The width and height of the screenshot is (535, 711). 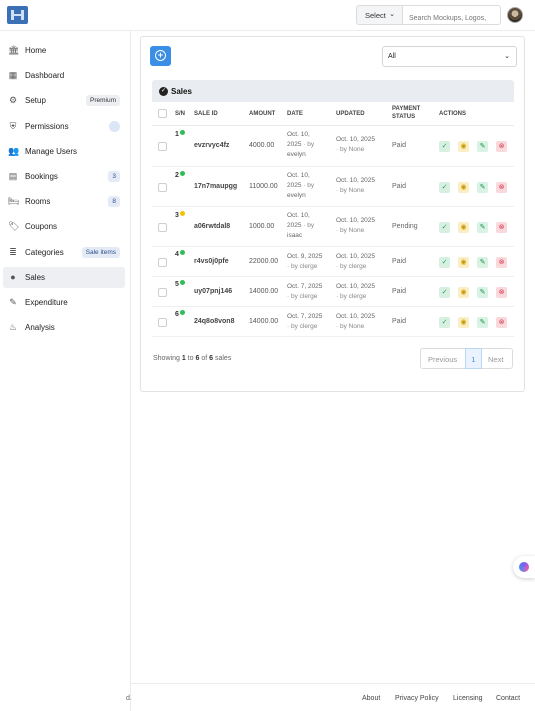 What do you see at coordinates (305, 256) in the screenshot?
I see `date-text: Oct. 9, 2025` at bounding box center [305, 256].